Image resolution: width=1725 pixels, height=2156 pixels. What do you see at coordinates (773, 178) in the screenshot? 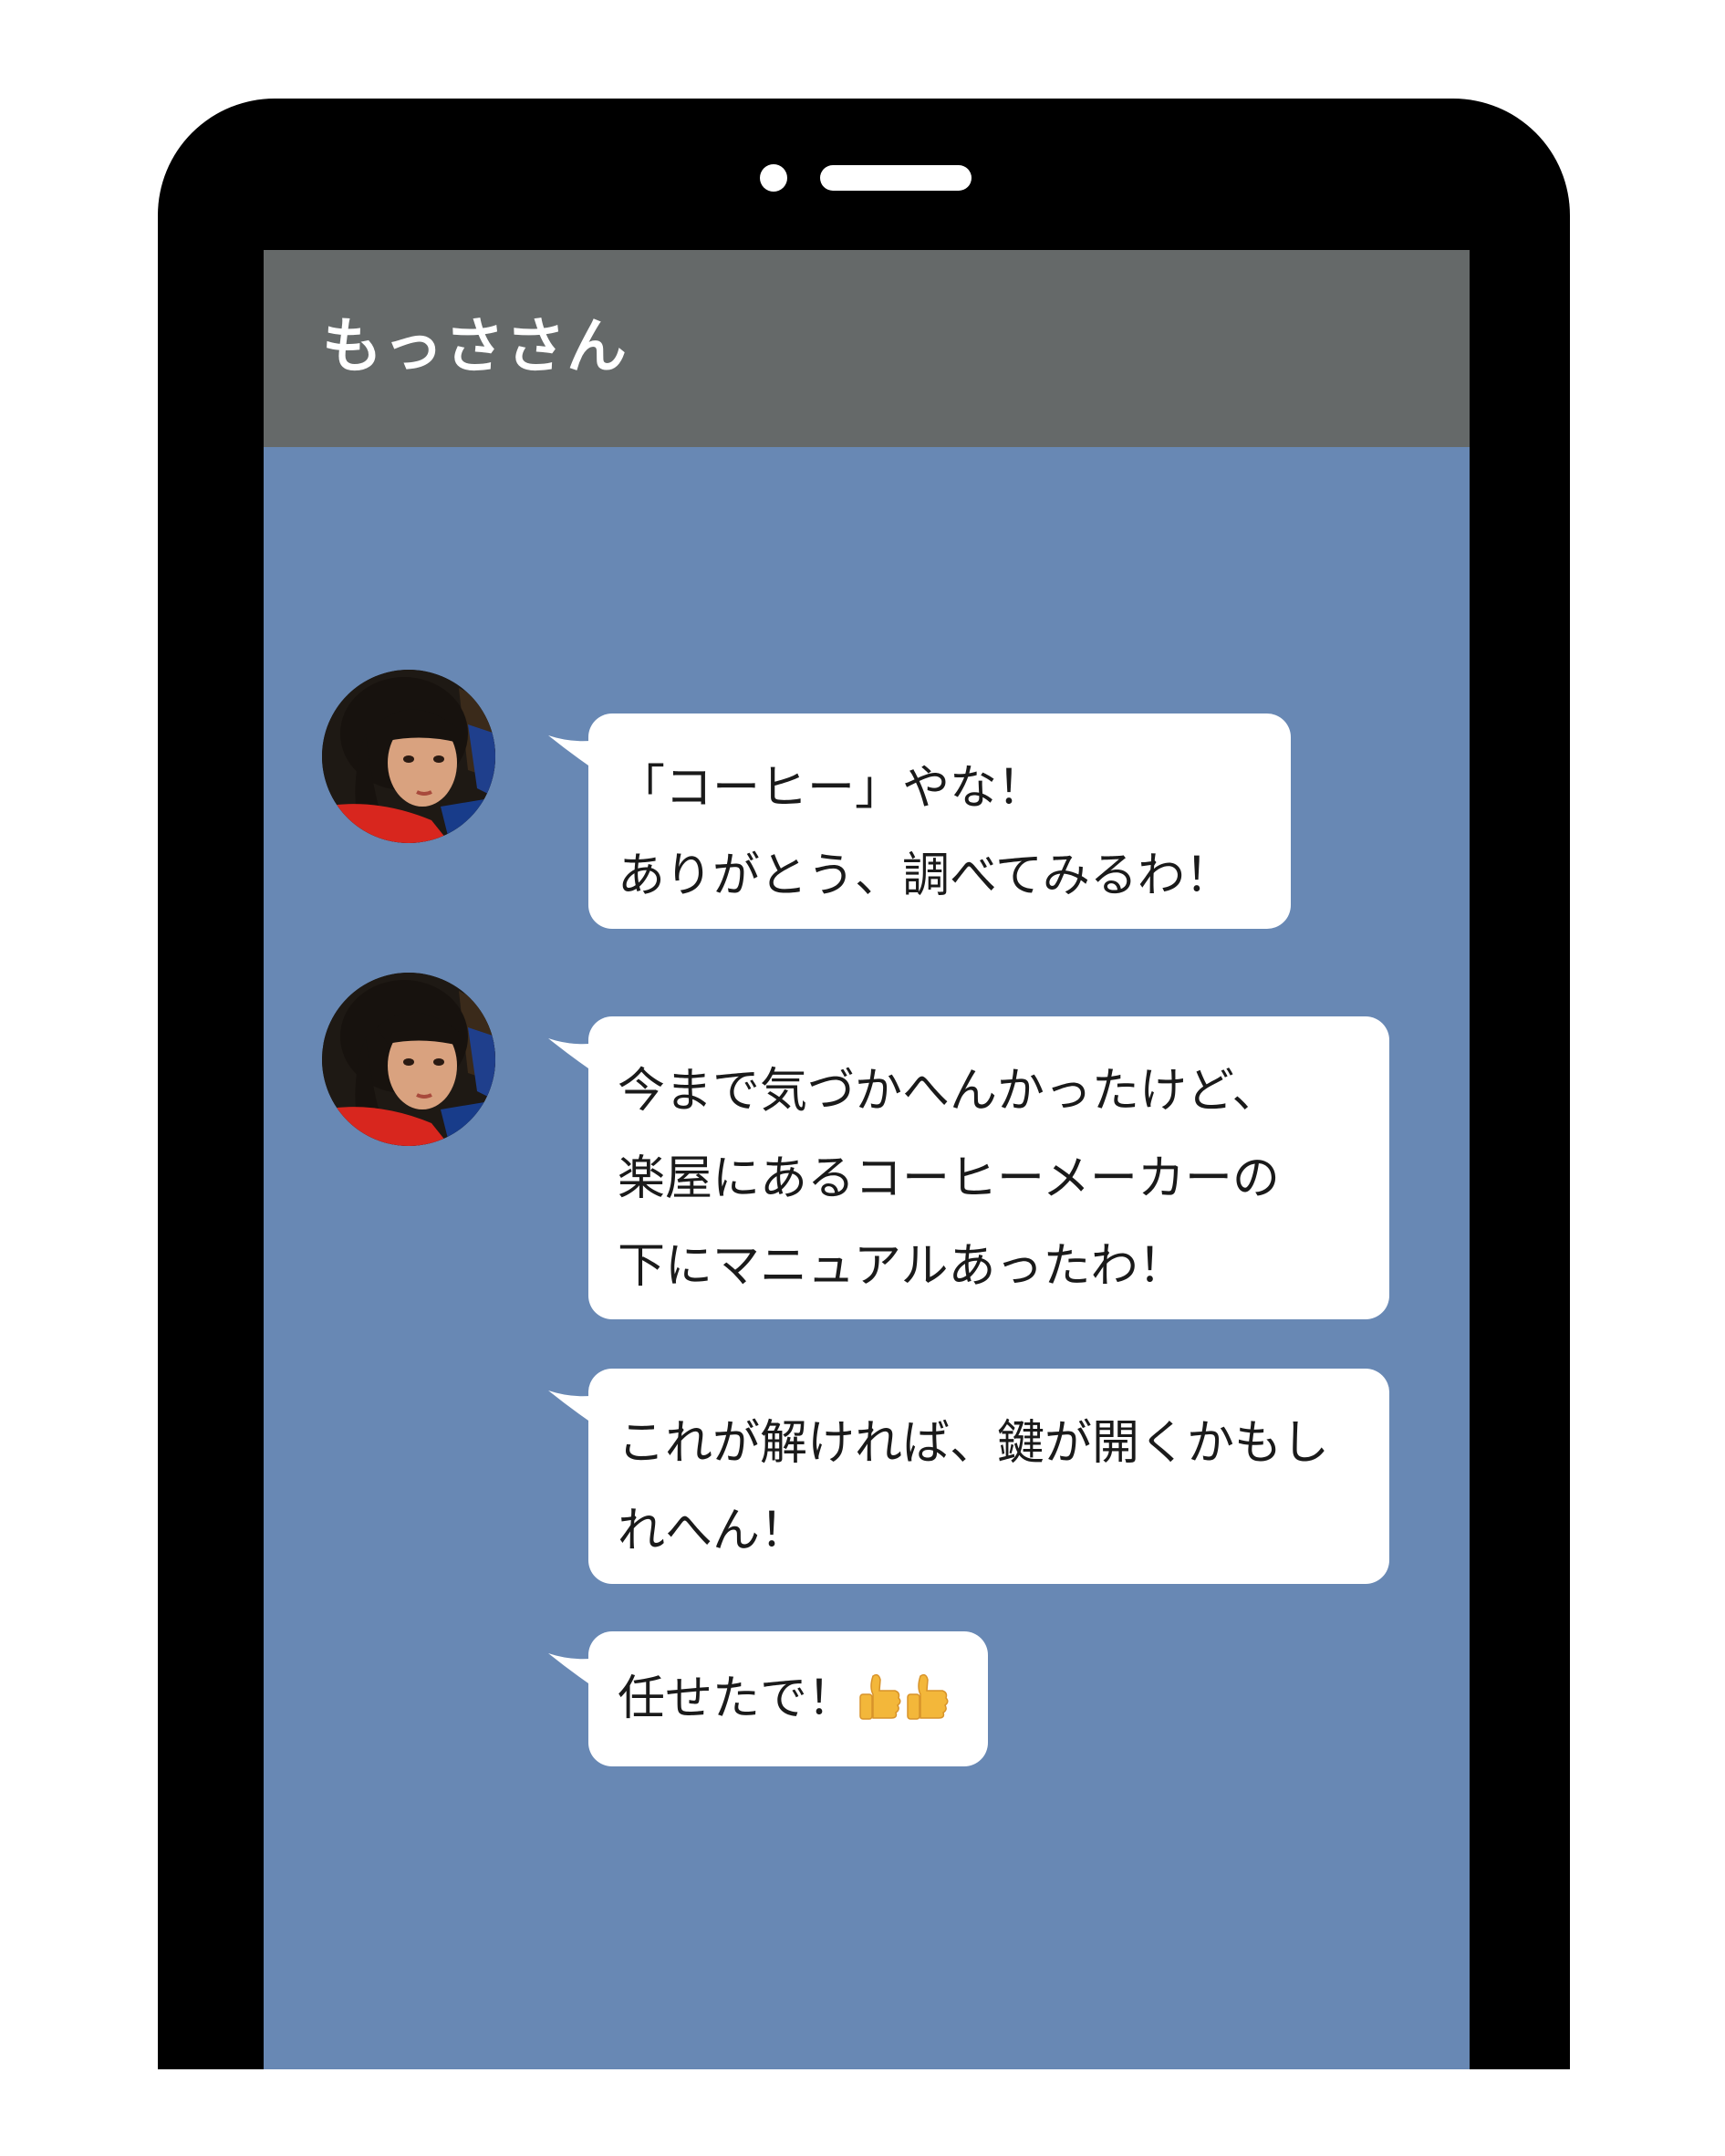
I see `camera-icon` at bounding box center [773, 178].